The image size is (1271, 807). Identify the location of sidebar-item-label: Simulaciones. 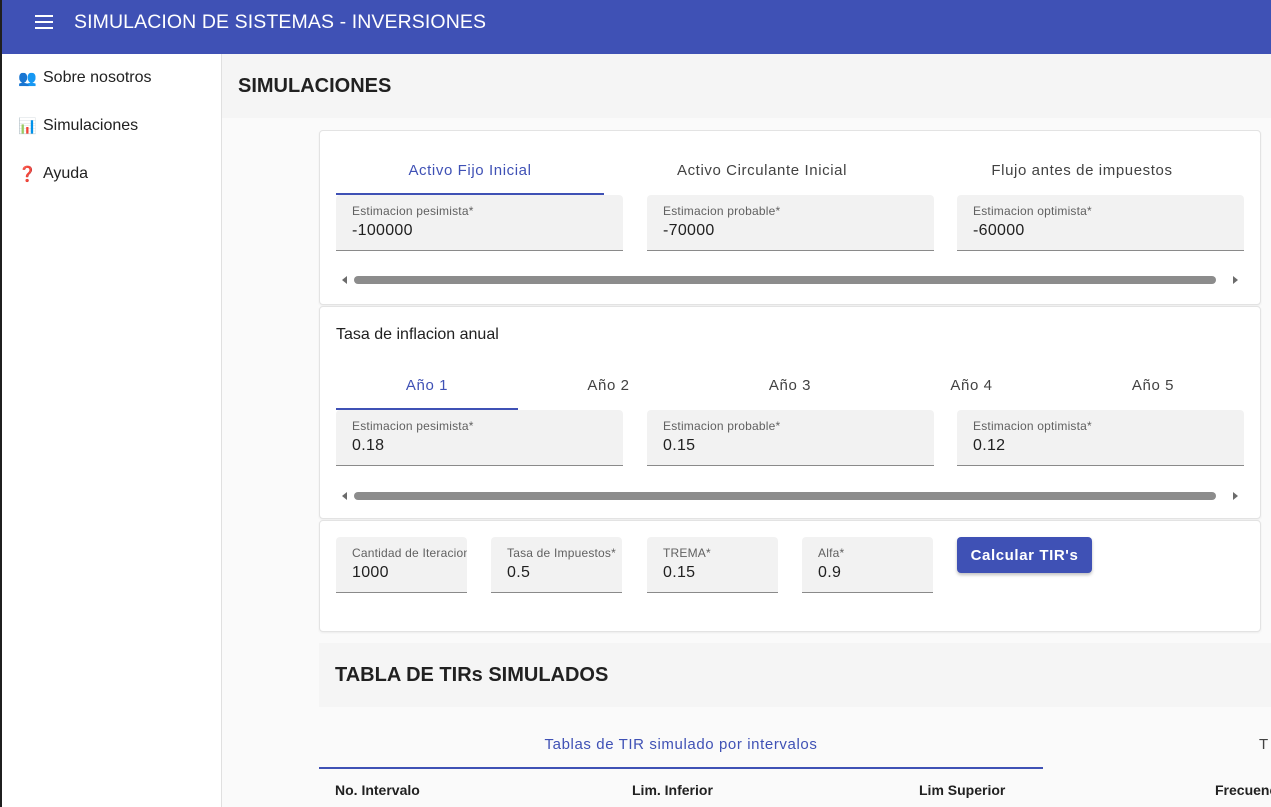
(91, 125).